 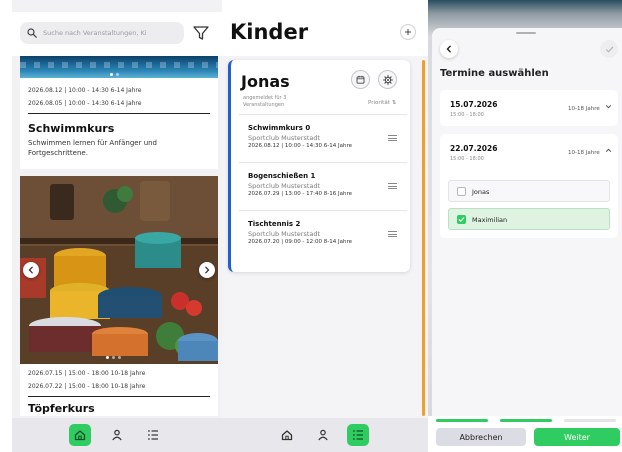 I want to click on search-input: Suche nach Veranstaltungen, Ki, so click(x=102, y=33).